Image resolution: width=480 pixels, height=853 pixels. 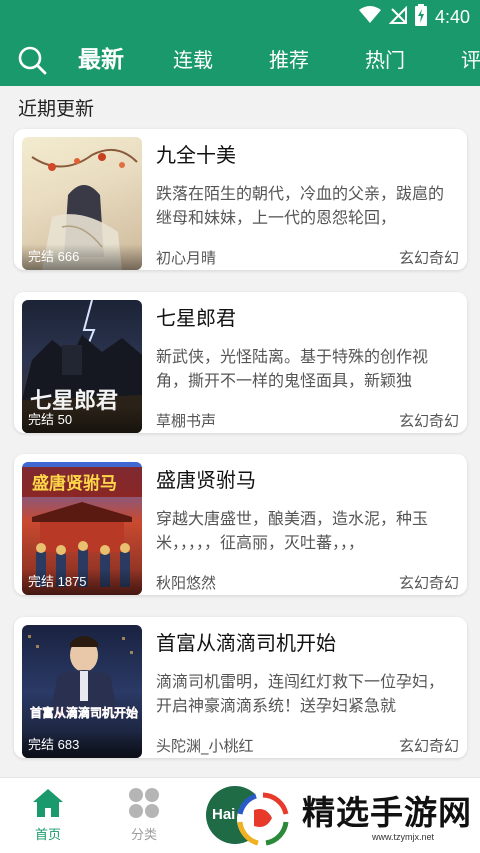 I want to click on home-icon, so click(x=48, y=805).